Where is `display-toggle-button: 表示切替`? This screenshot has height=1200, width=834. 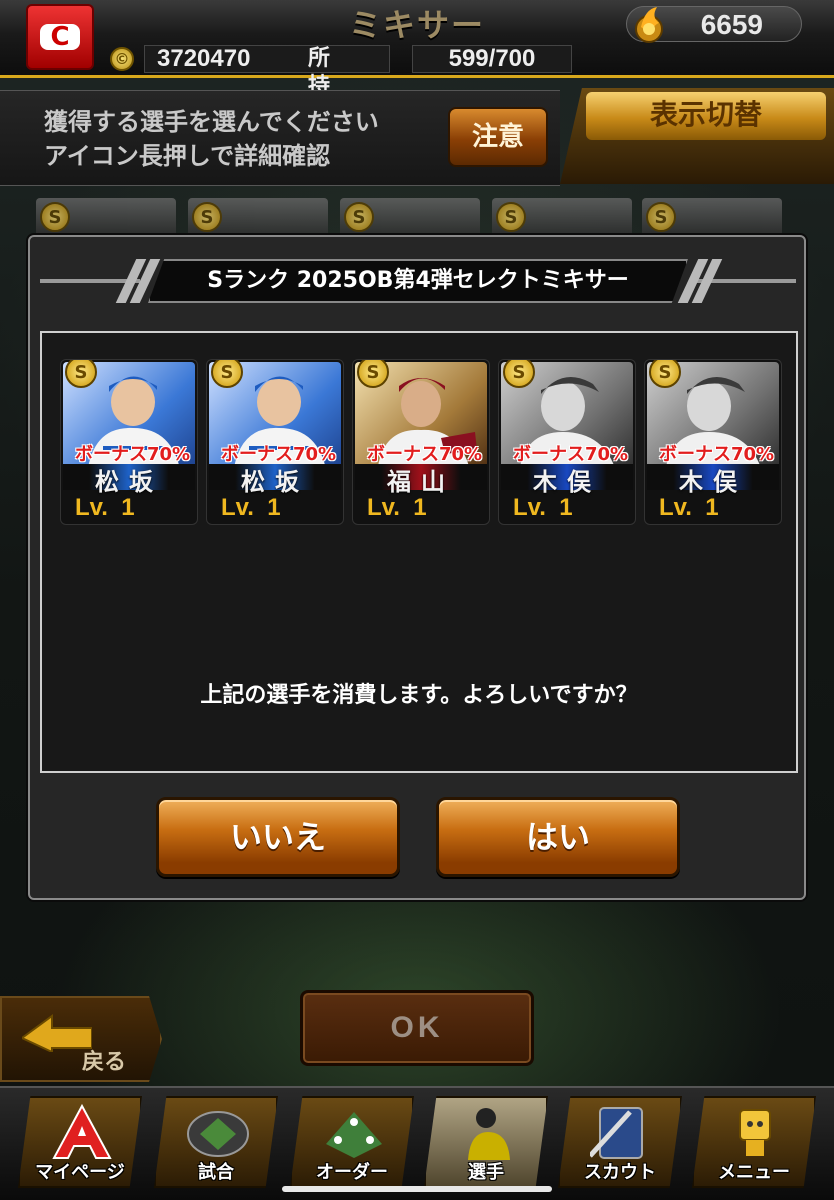
display-toggle-button: 表示切替 is located at coordinates (706, 116).